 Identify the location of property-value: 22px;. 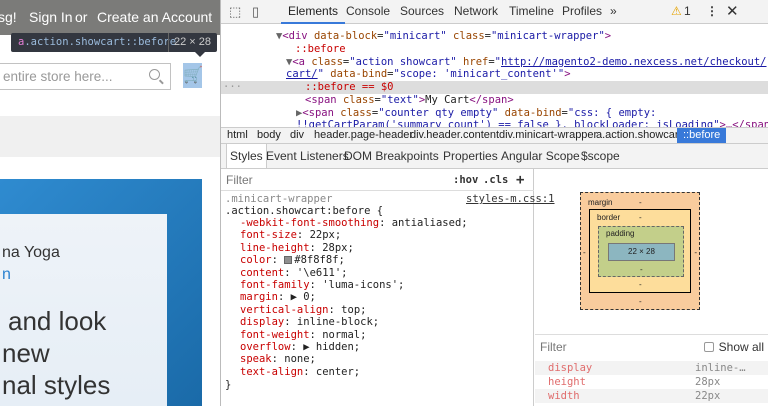
(326, 235).